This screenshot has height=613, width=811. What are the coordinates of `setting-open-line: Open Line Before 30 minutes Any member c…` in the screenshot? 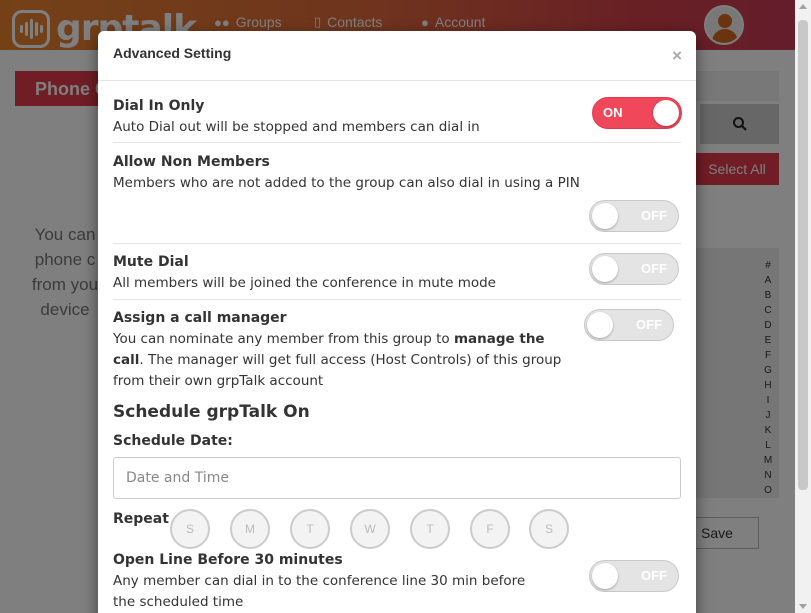 It's located at (323, 581).